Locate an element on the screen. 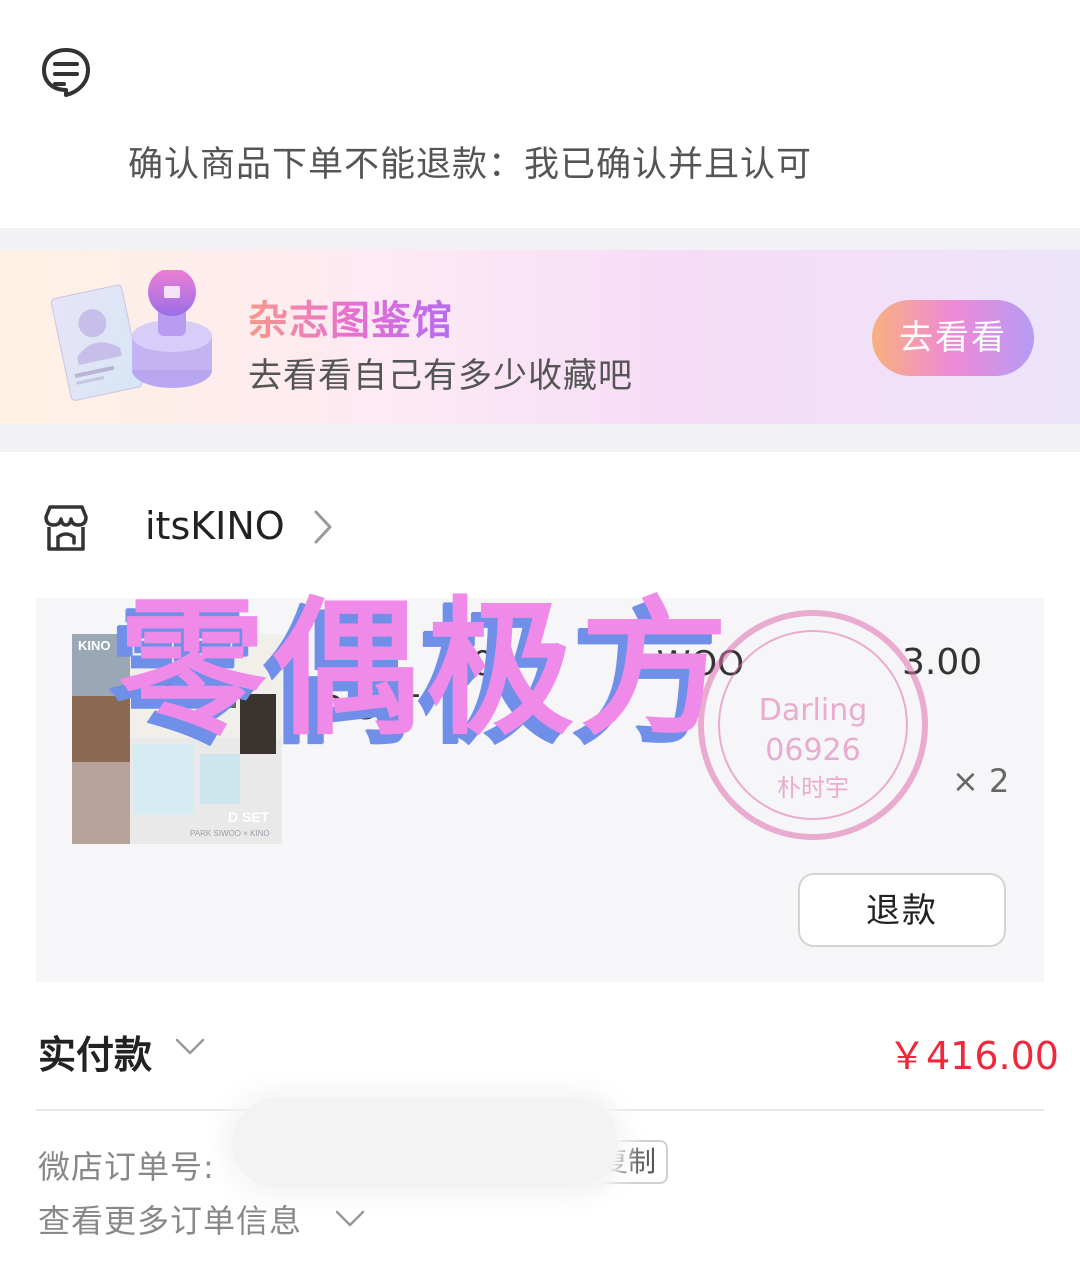 The width and height of the screenshot is (1080, 1265). more-order-info-link: 查看更多订单信息 is located at coordinates (170, 1219).